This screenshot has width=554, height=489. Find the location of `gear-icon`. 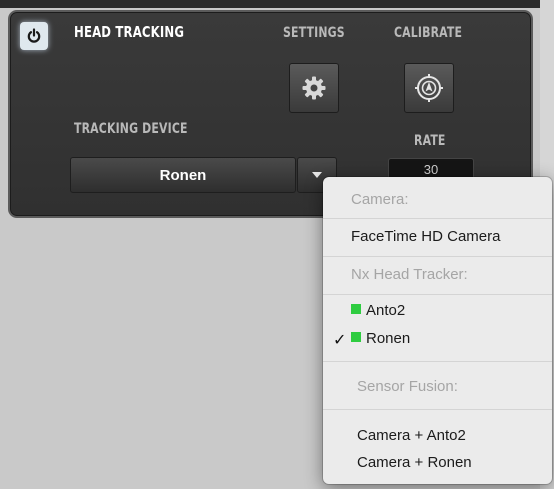

gear-icon is located at coordinates (314, 88).